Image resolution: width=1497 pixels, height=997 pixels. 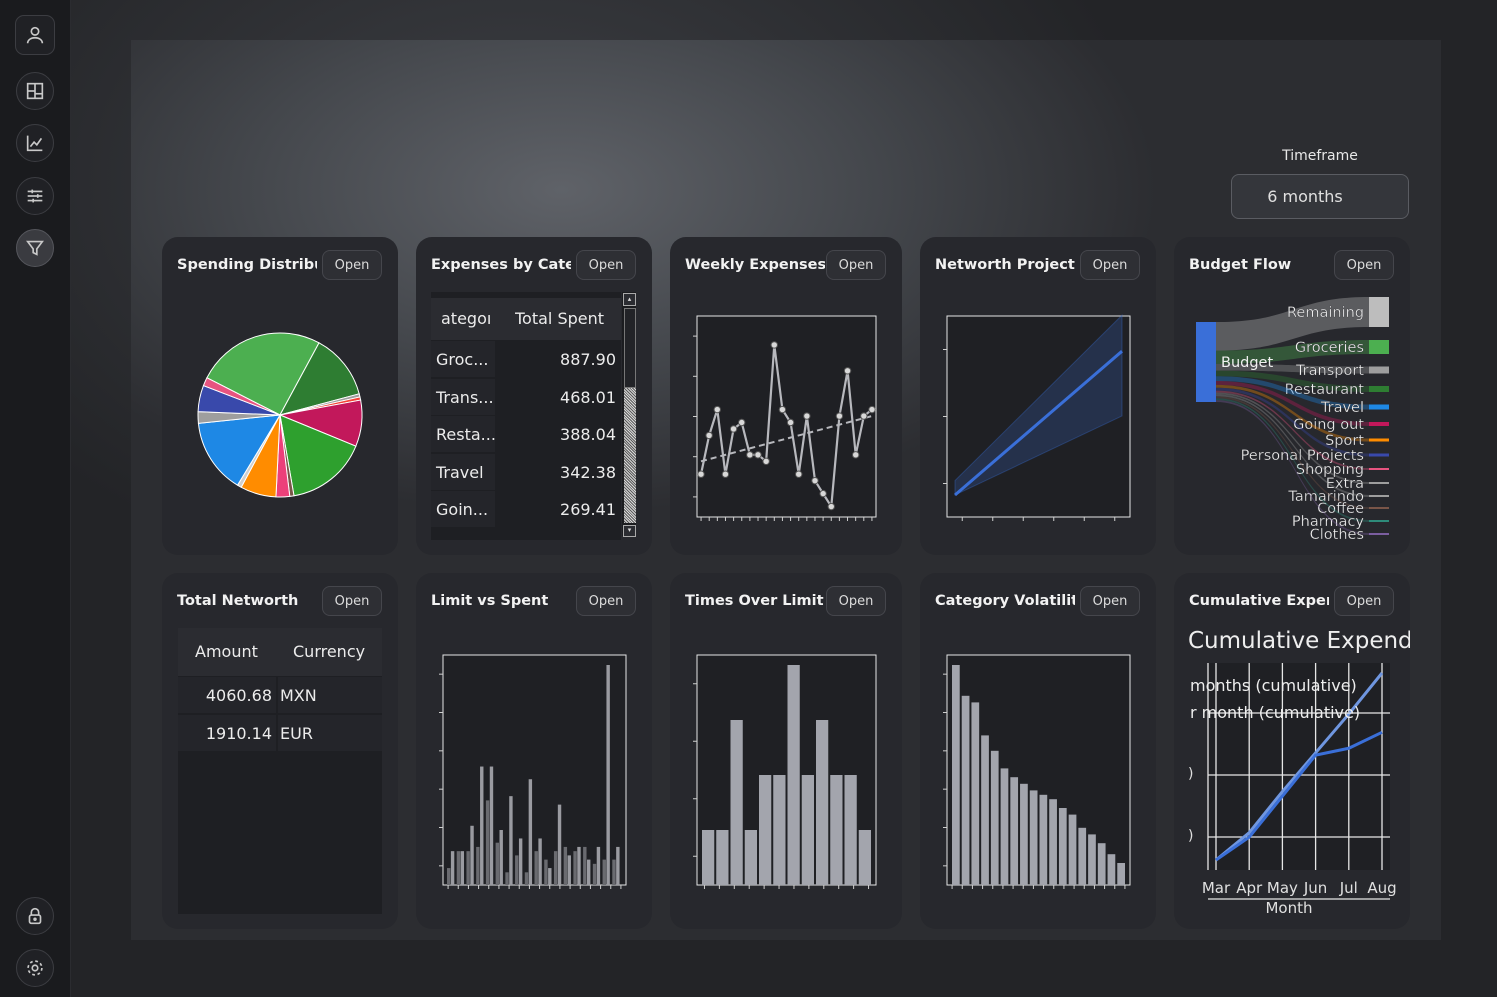 I want to click on times-over-limit-chart, so click(x=785, y=771).